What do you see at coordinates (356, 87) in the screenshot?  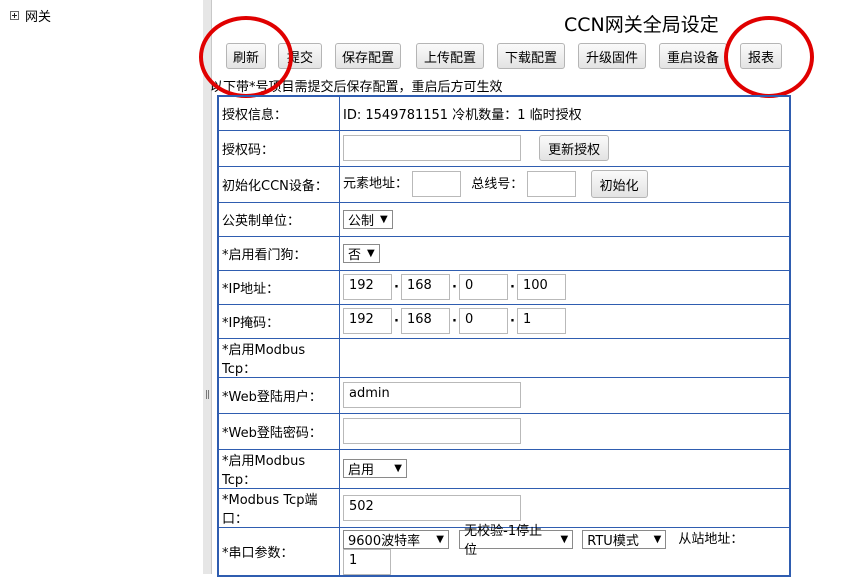 I see `notice-text: 以下带*号项目需提交后保存配置，重启后方可生效` at bounding box center [356, 87].